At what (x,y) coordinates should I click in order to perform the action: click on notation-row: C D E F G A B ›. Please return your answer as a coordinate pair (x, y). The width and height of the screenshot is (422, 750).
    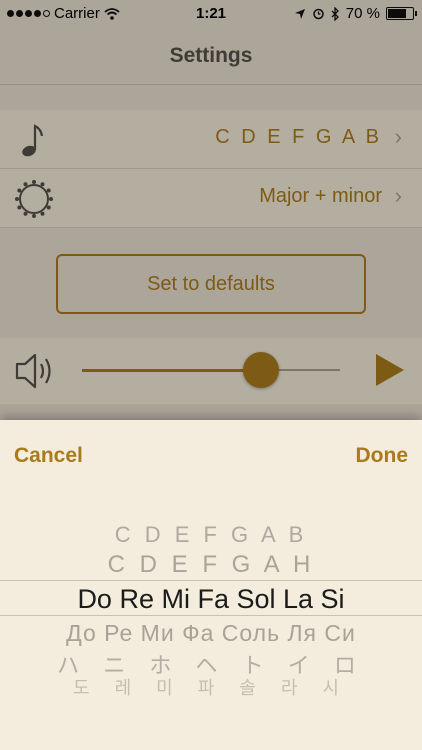
    Looking at the image, I should click on (211, 139).